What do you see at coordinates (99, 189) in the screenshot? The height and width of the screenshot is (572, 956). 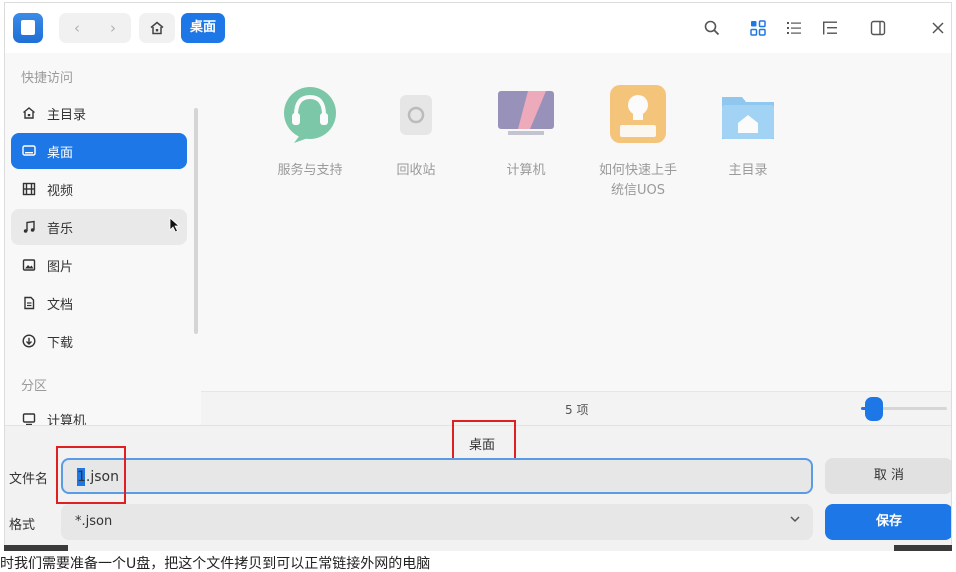 I see `sidebar-item-videos: 视频` at bounding box center [99, 189].